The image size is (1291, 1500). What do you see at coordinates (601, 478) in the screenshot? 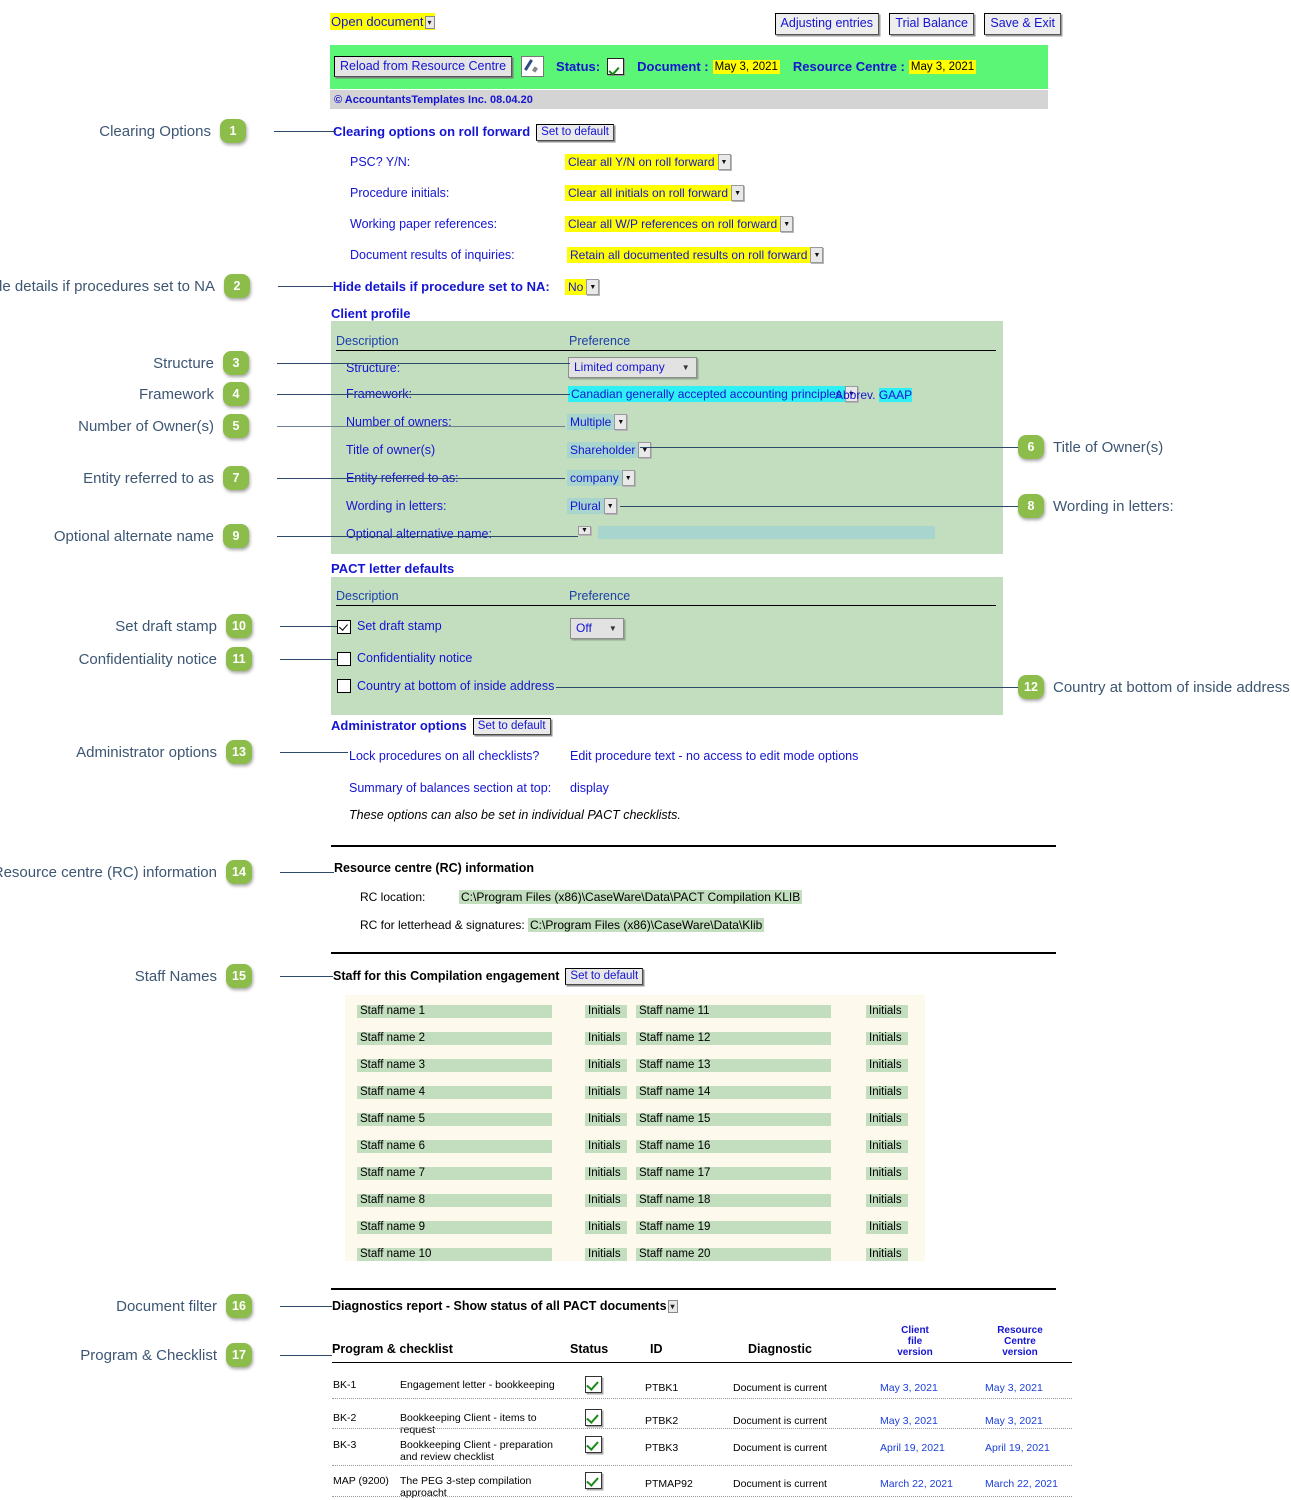
I see `entity-referred-to-as-dropdown: company ▼` at bounding box center [601, 478].